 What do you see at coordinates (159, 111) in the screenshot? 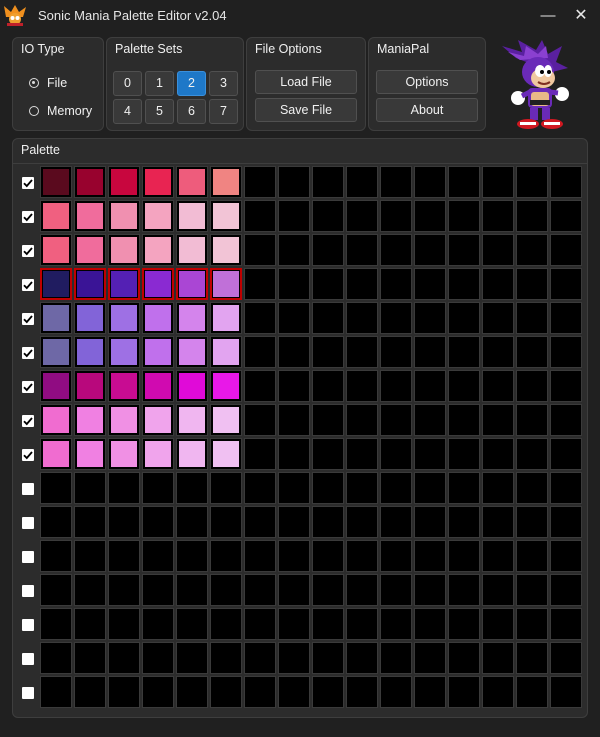
I see `palette-set-button-5: 5` at bounding box center [159, 111].